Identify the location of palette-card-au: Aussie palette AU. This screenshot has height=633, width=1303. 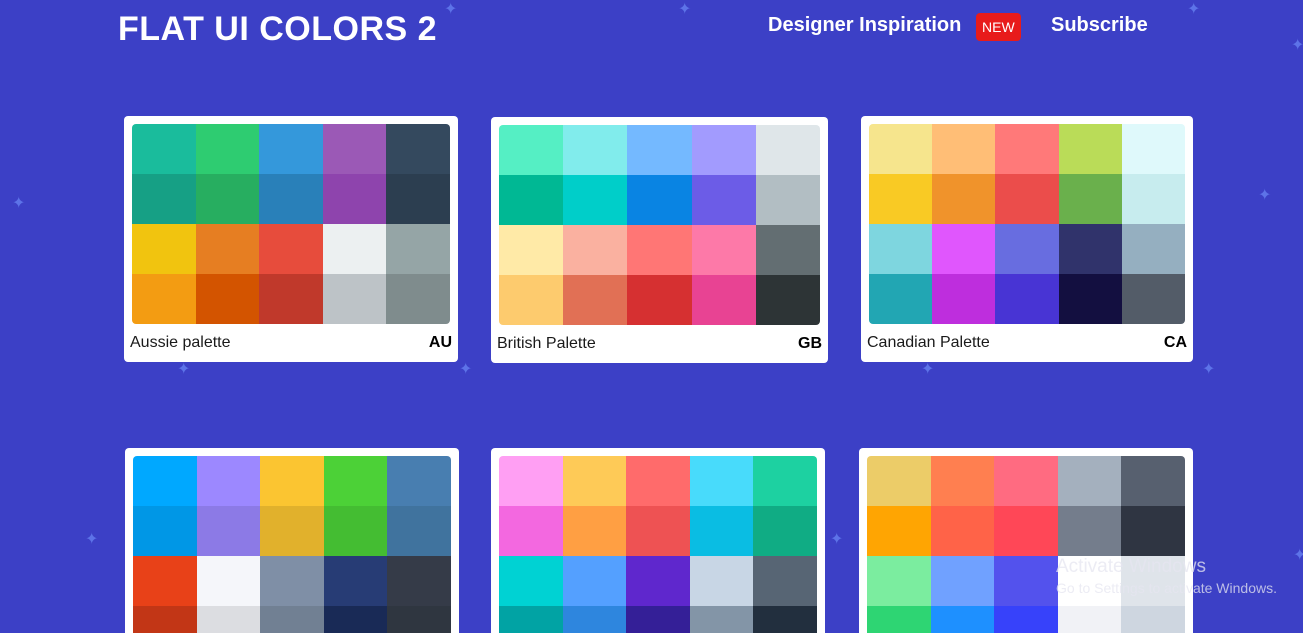
(291, 239).